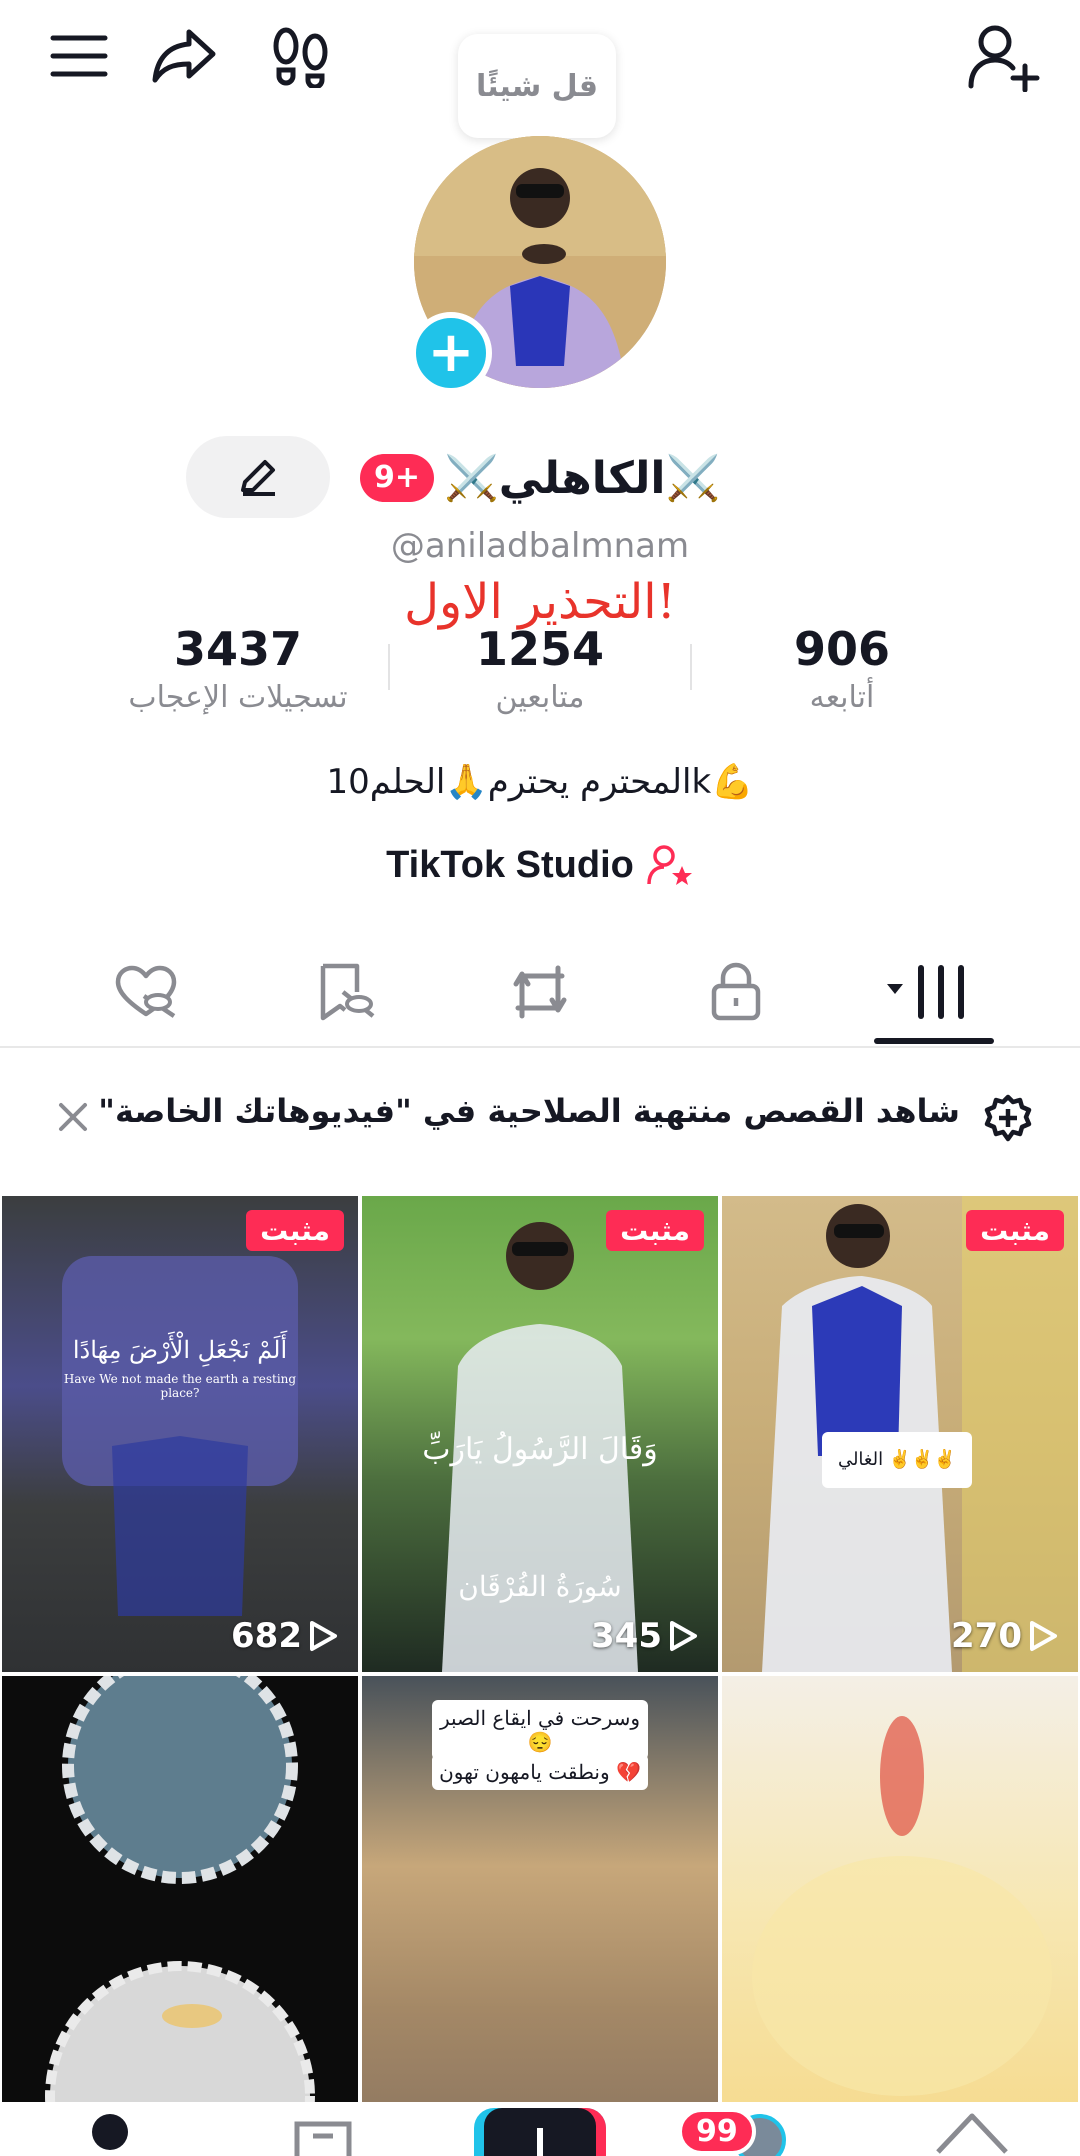  What do you see at coordinates (397, 478) in the screenshot?
I see `notification-badge: 9+` at bounding box center [397, 478].